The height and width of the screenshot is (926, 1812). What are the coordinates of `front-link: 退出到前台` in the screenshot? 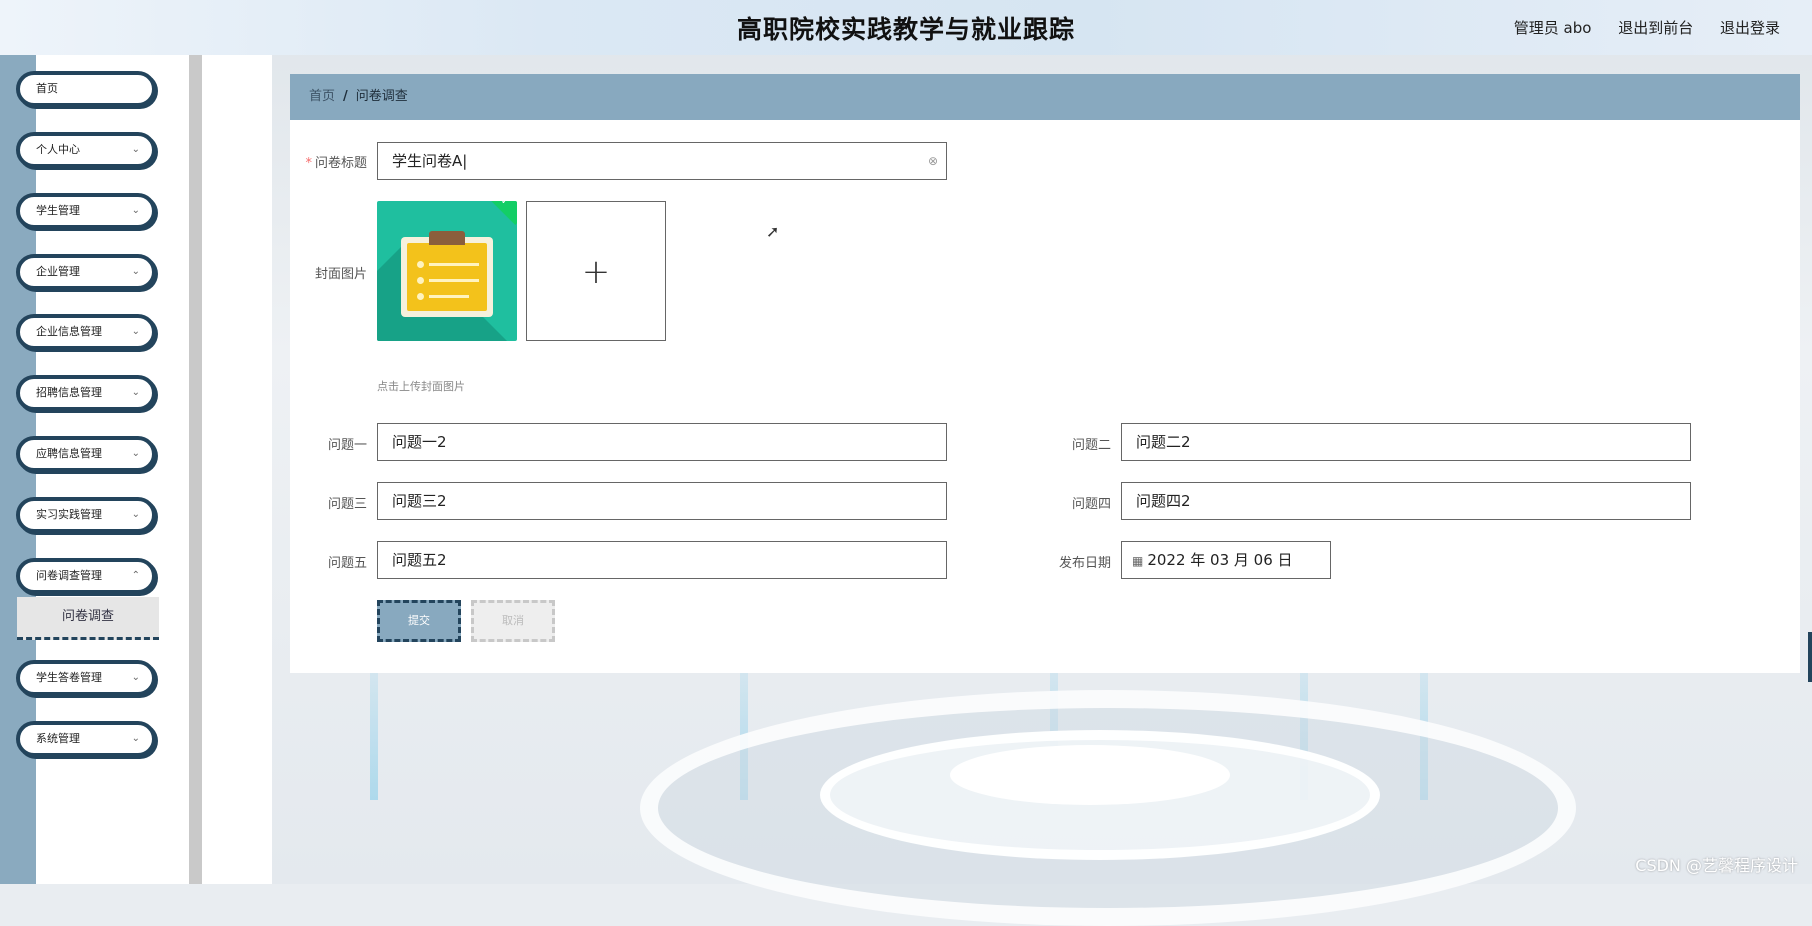 It's located at (1655, 28).